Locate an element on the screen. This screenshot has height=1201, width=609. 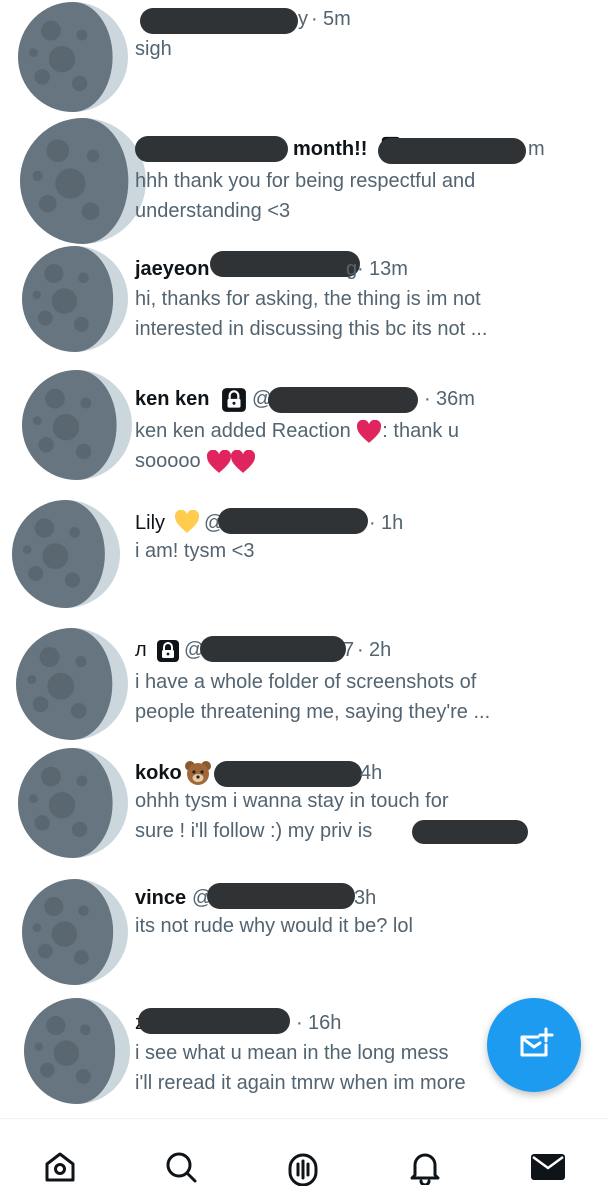
redacted-text is located at coordinates (470, 832).